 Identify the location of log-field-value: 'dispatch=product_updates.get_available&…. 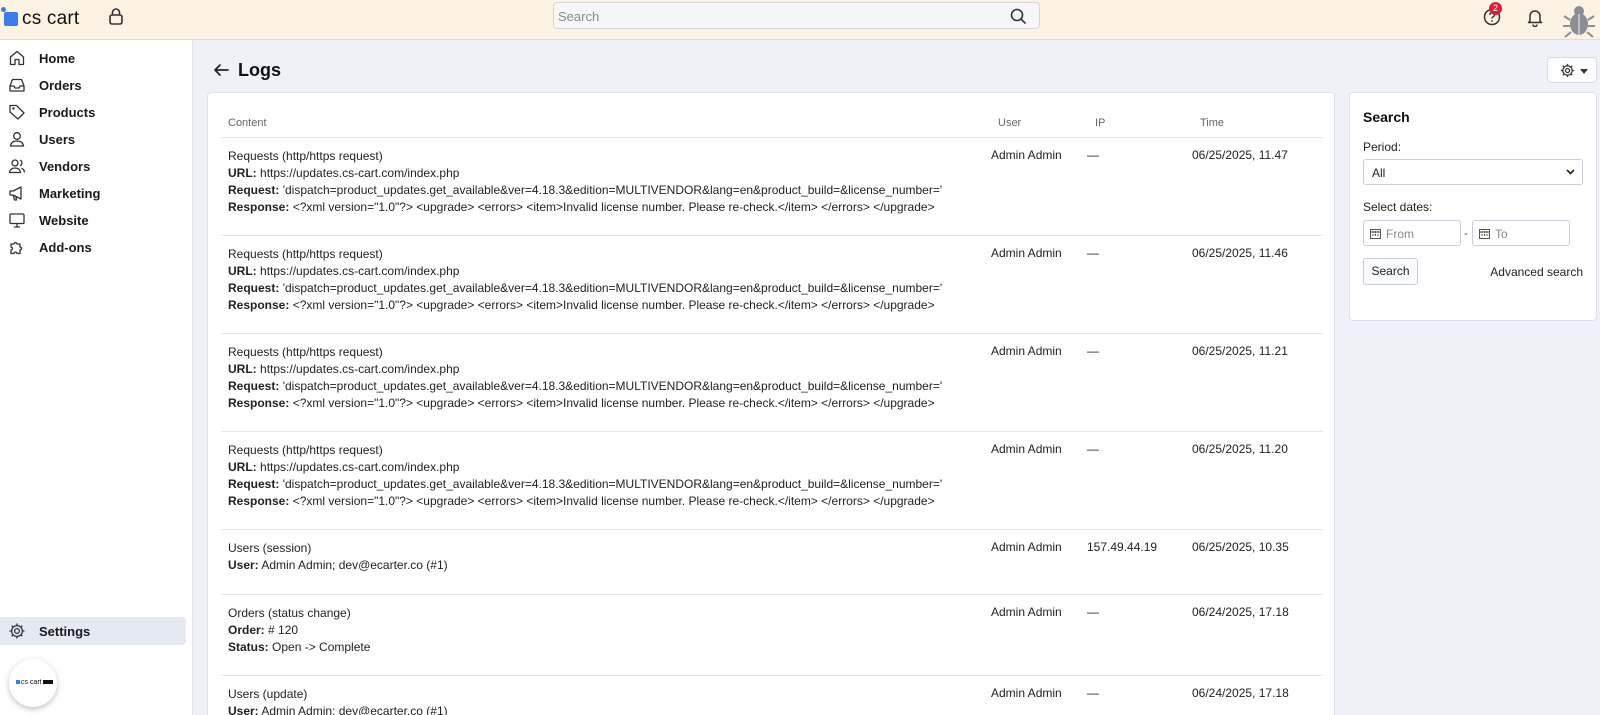
(612, 288).